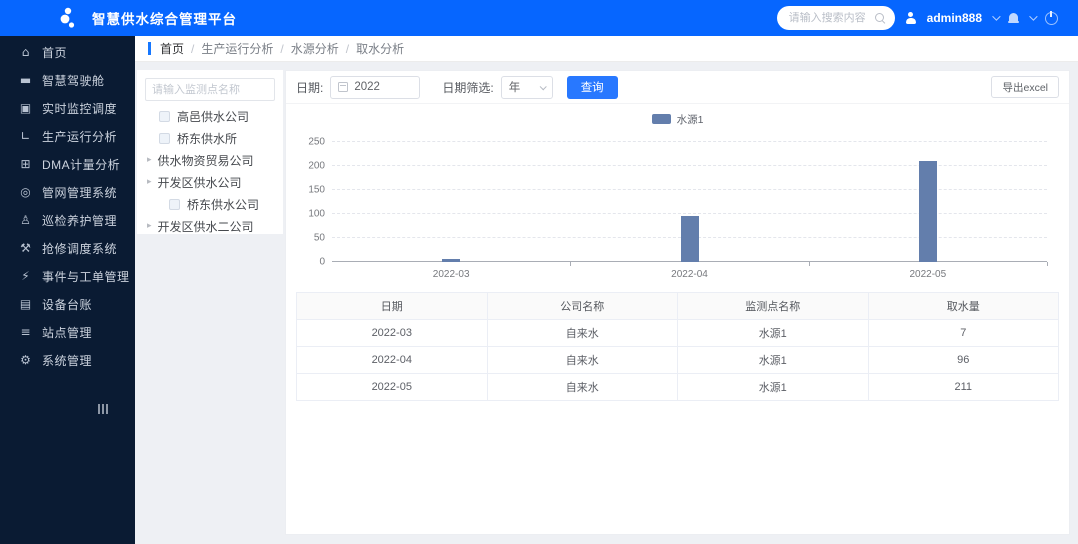 This screenshot has width=1078, height=544. I want to click on sidebar-item-9: ▤ 设备台账, so click(67, 304).